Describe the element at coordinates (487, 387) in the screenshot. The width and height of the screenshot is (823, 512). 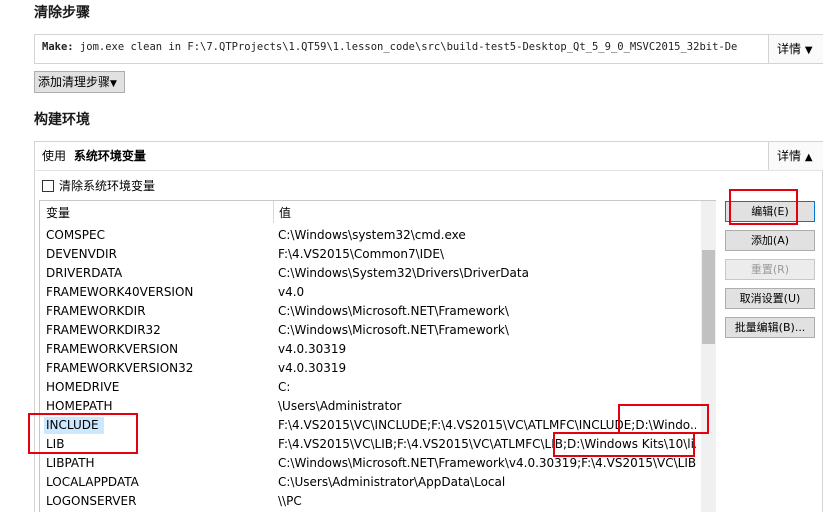
I see `table-row-value: C:` at that location.